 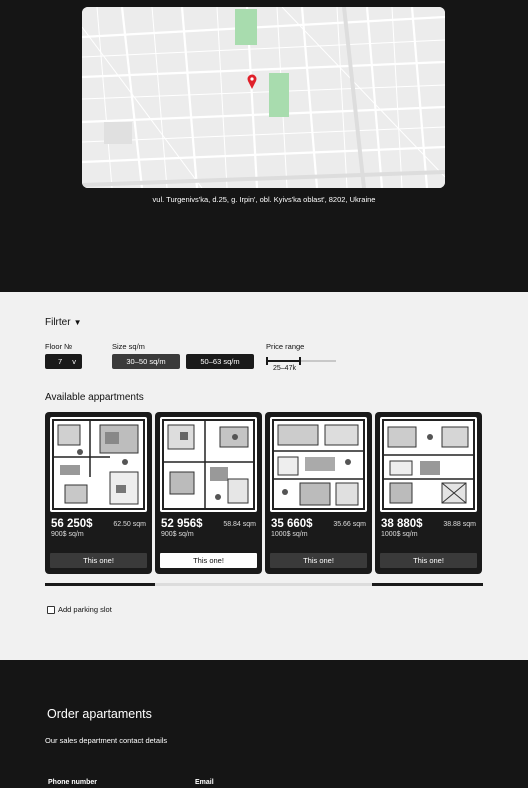 I want to click on size-option-50-63: 50–63 sq/m, so click(x=220, y=361).